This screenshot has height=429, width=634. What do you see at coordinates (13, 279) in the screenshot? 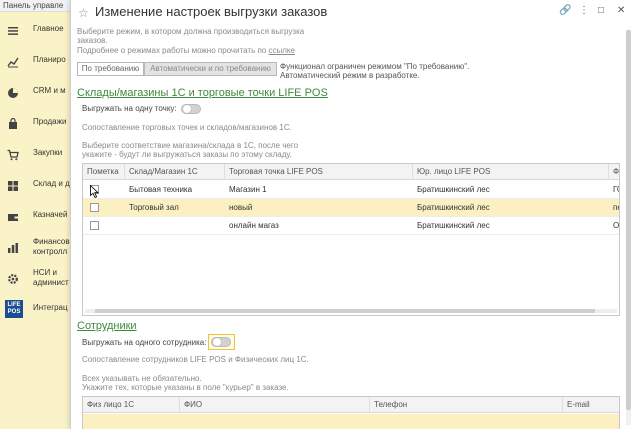
I see `gear-icon` at bounding box center [13, 279].